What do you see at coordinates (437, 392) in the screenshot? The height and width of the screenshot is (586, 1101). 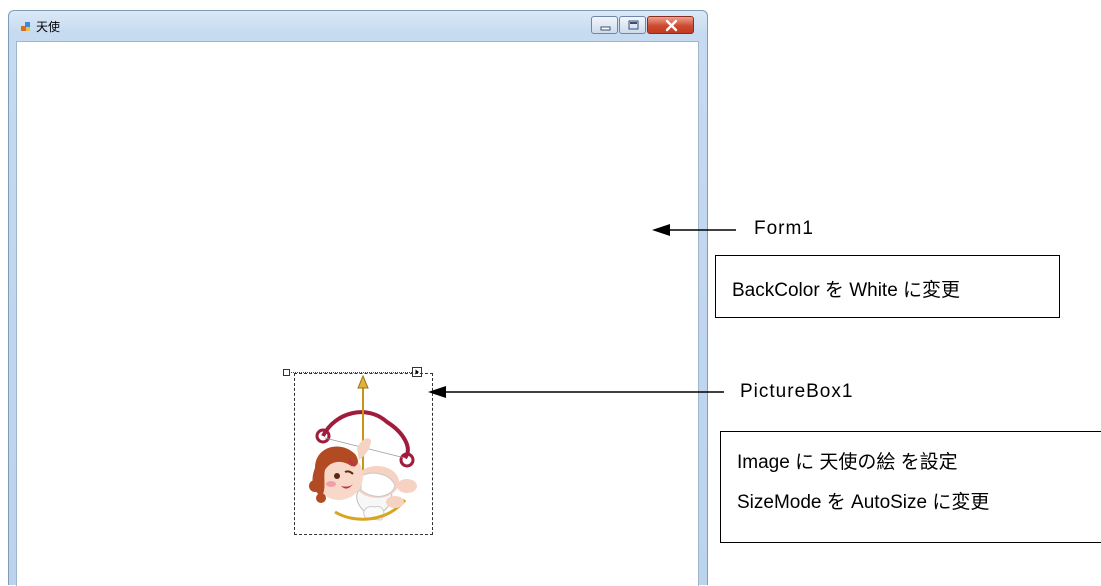 I see `picturebox1-arrow-head` at bounding box center [437, 392].